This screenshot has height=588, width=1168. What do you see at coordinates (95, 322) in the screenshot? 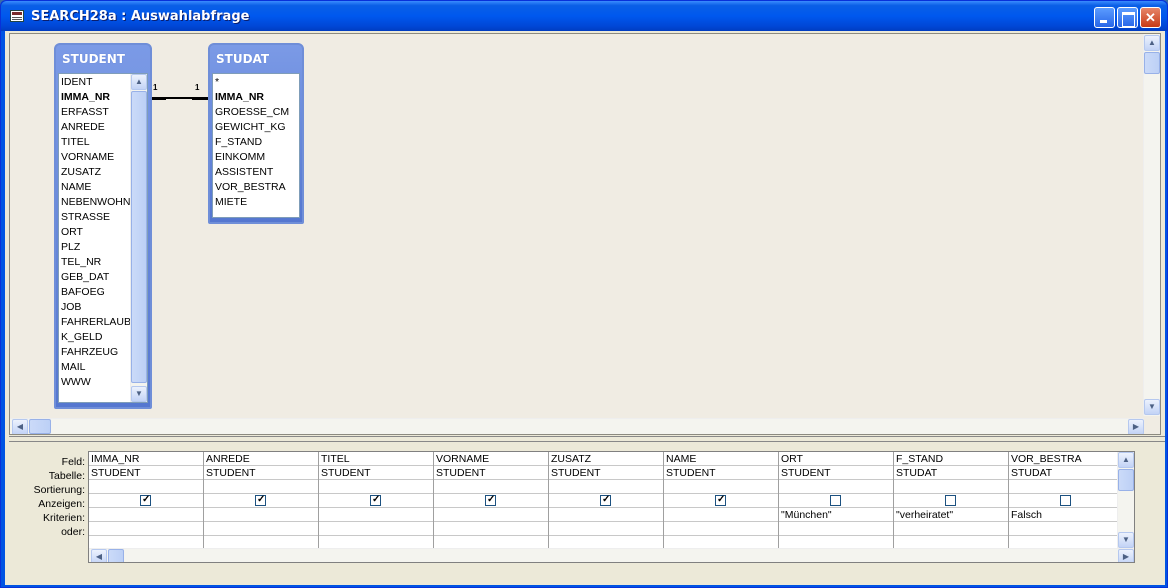
I see `field-list-item: FAHRERLAUB` at bounding box center [95, 322].